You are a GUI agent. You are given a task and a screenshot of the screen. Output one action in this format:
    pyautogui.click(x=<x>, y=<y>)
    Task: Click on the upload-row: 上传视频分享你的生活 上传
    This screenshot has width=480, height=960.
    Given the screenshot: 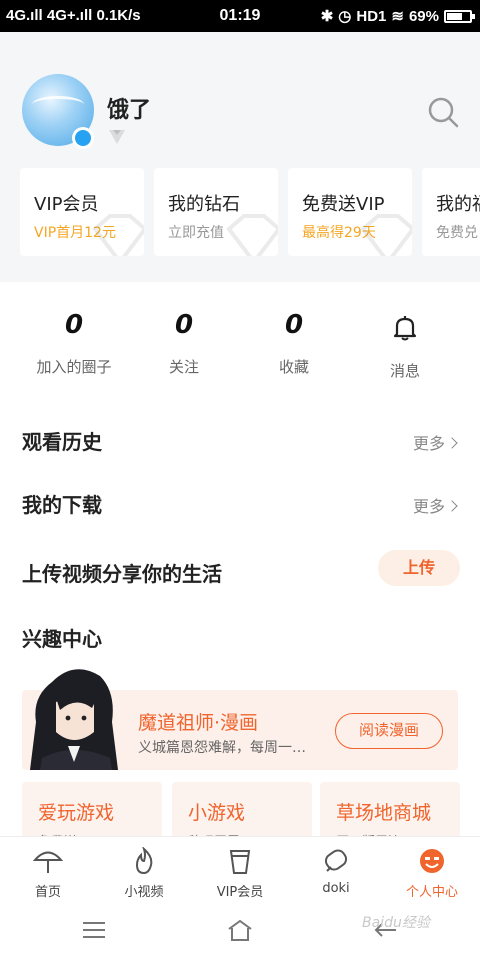 What is the action you would take?
    pyautogui.click(x=241, y=571)
    